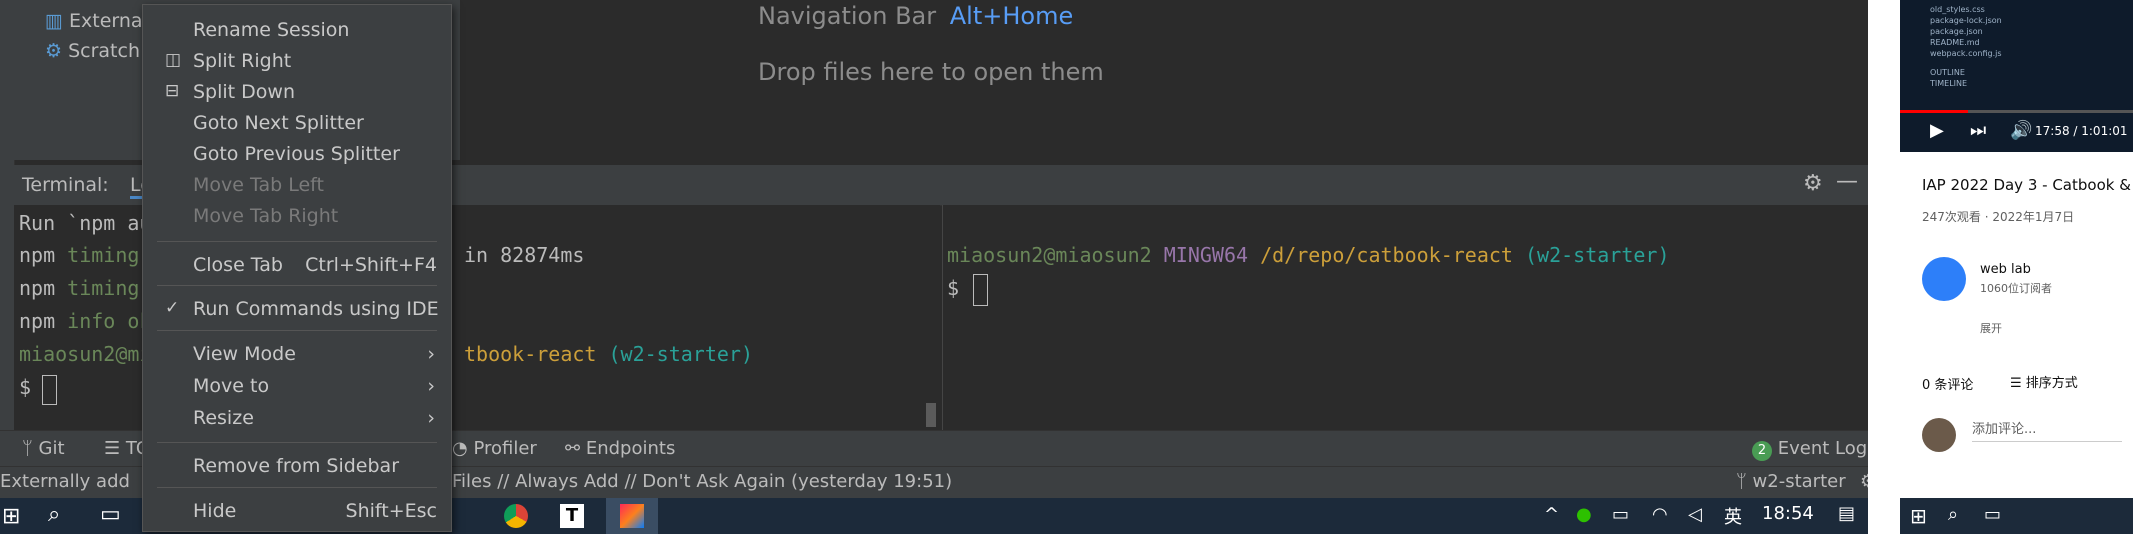 This screenshot has width=2133, height=534. Describe the element at coordinates (2021, 130) in the screenshot. I see `volume-icon: 🔊` at that location.